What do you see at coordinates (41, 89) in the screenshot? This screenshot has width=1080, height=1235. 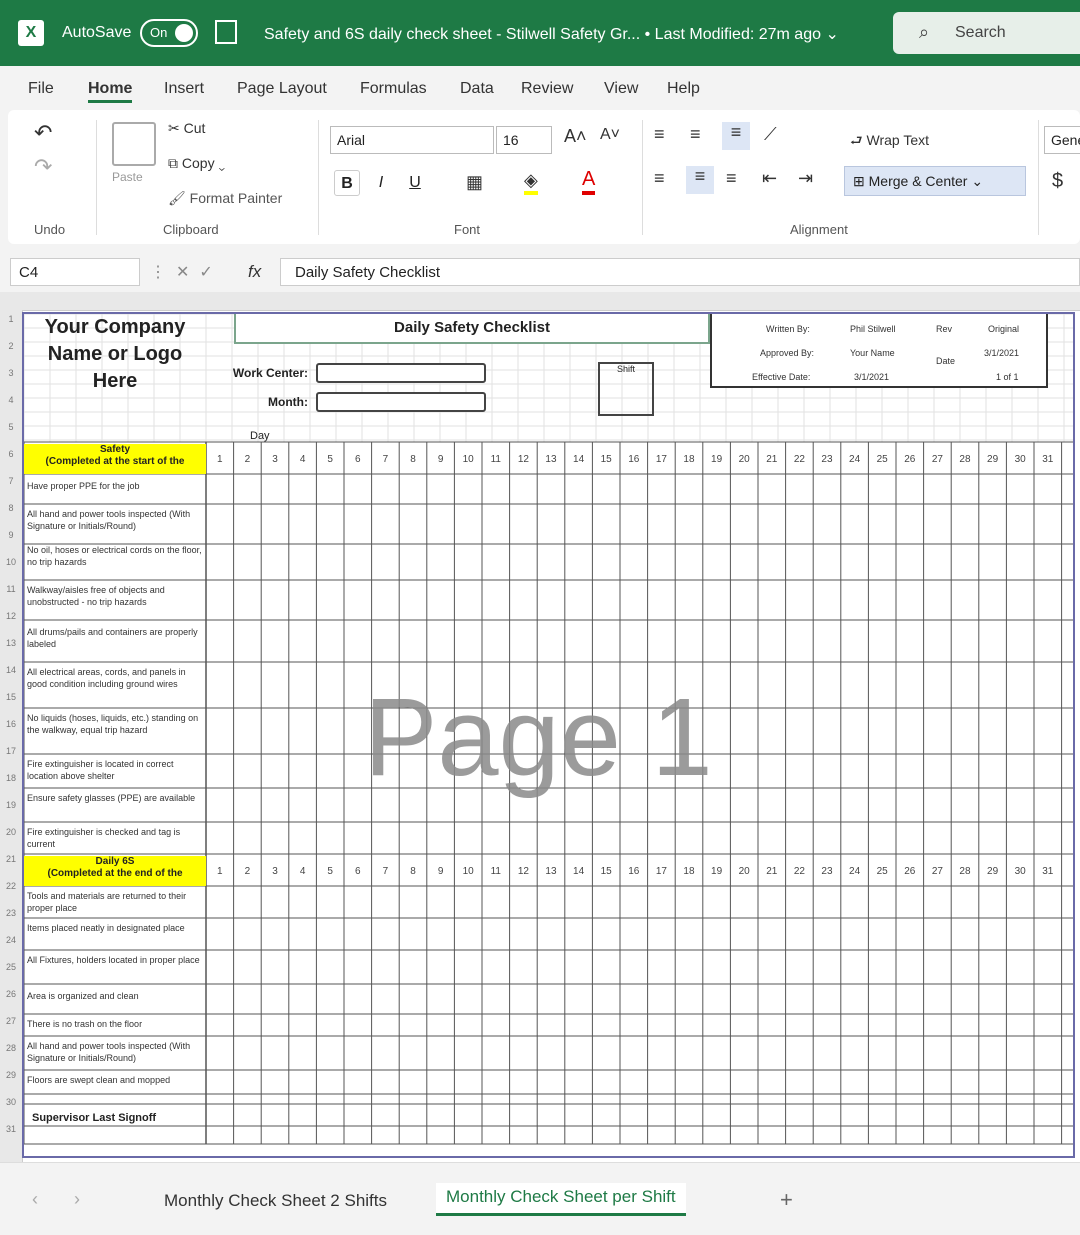 I see `tab-file: File` at bounding box center [41, 89].